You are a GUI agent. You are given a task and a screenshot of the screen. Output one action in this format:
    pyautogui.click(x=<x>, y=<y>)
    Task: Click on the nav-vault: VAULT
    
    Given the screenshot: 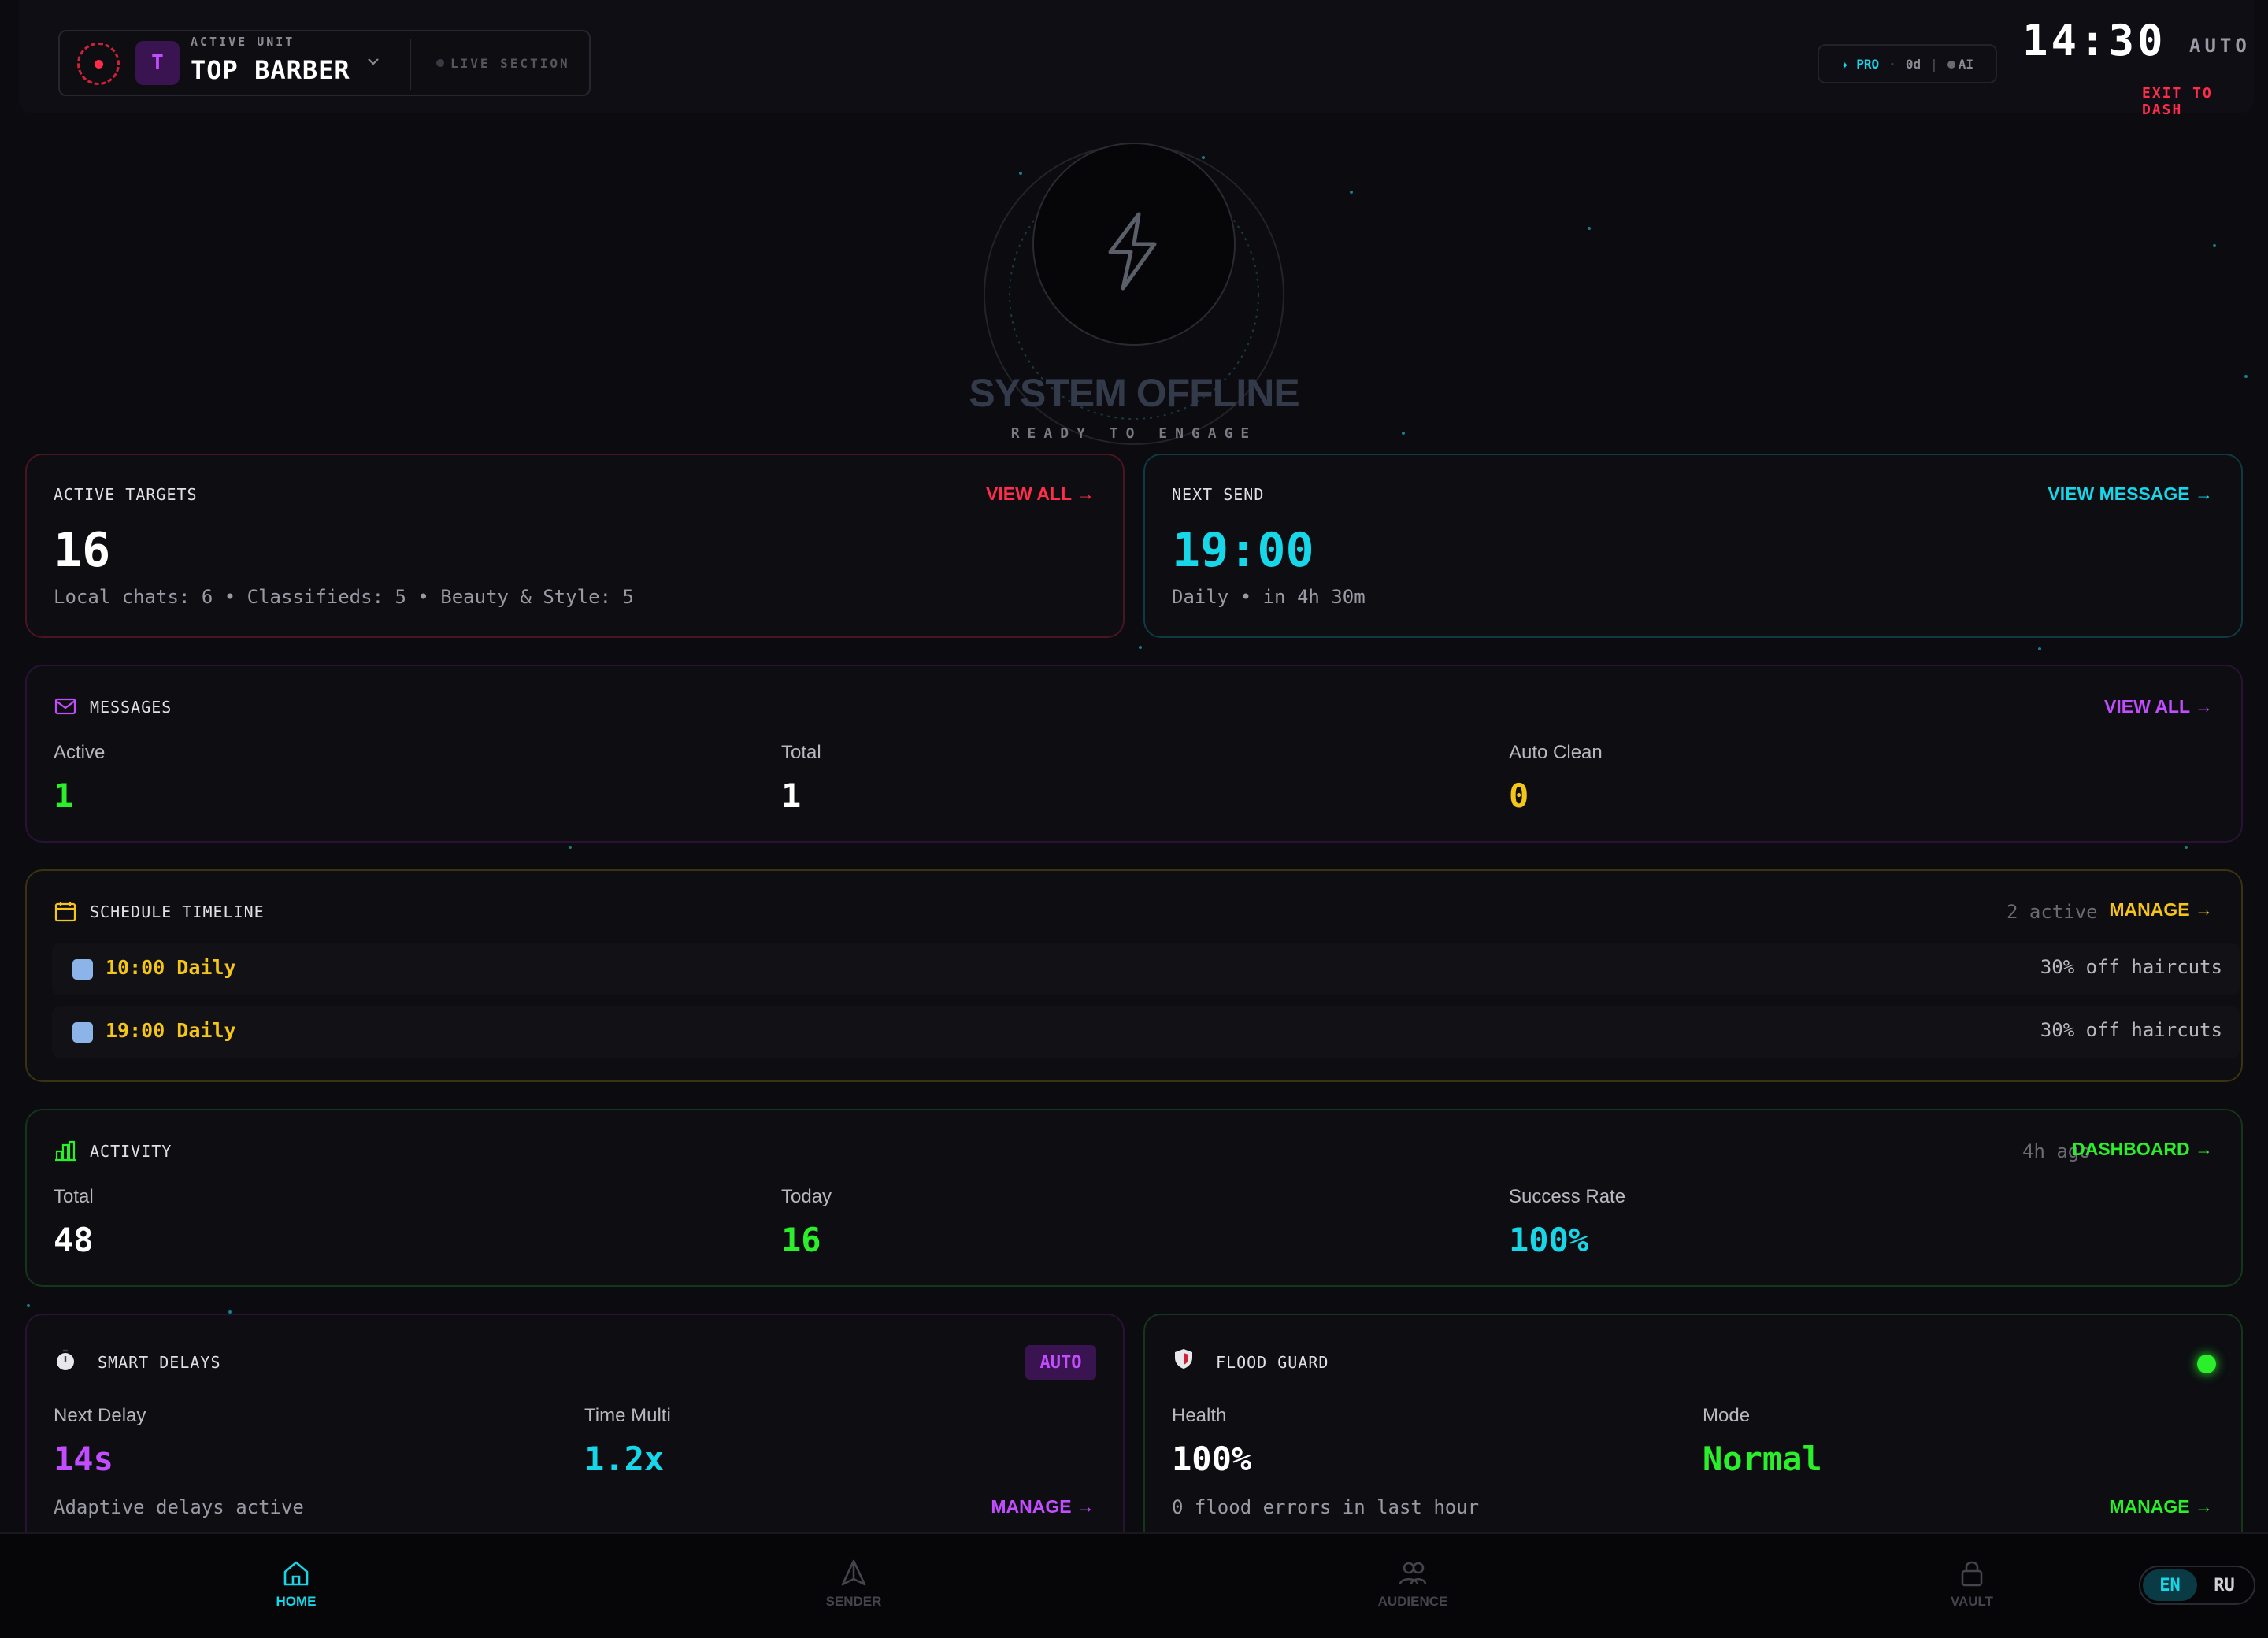 What is the action you would take?
    pyautogui.click(x=1972, y=1584)
    